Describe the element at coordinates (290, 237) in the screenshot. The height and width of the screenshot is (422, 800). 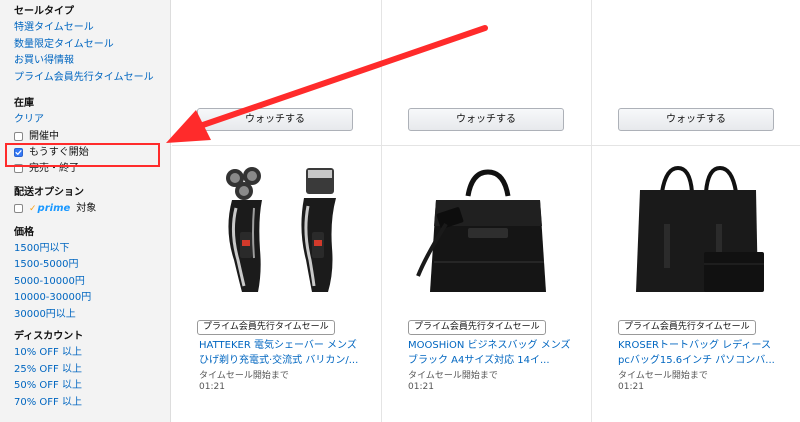
I see `product-image-shaver` at that location.